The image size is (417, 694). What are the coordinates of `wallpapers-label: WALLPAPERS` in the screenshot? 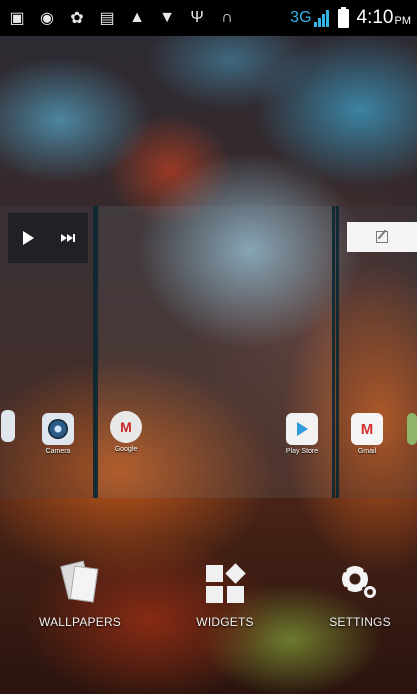 It's located at (80, 622).